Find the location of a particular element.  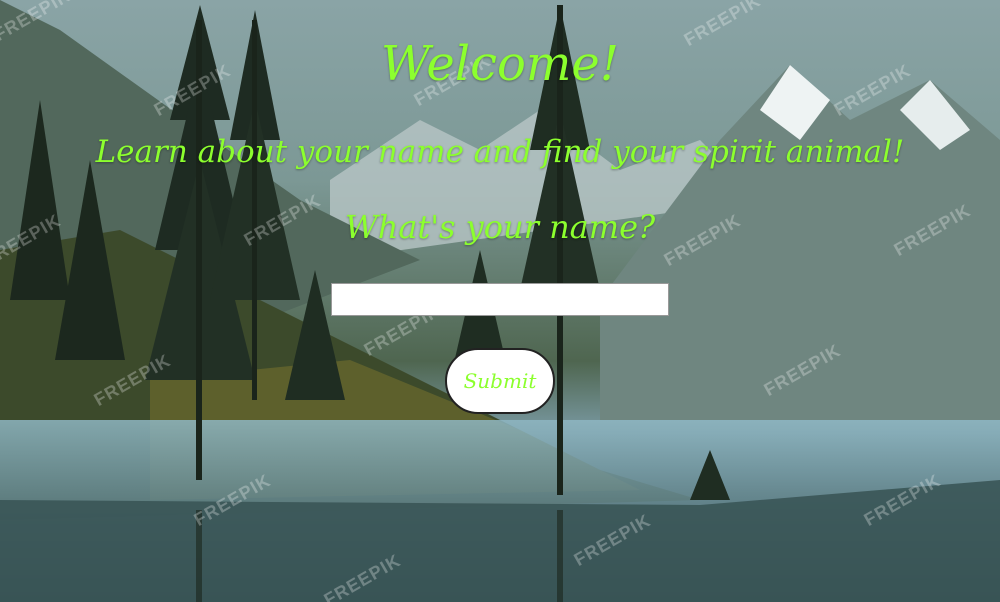

name-question: What's your name? is located at coordinates (500, 227).